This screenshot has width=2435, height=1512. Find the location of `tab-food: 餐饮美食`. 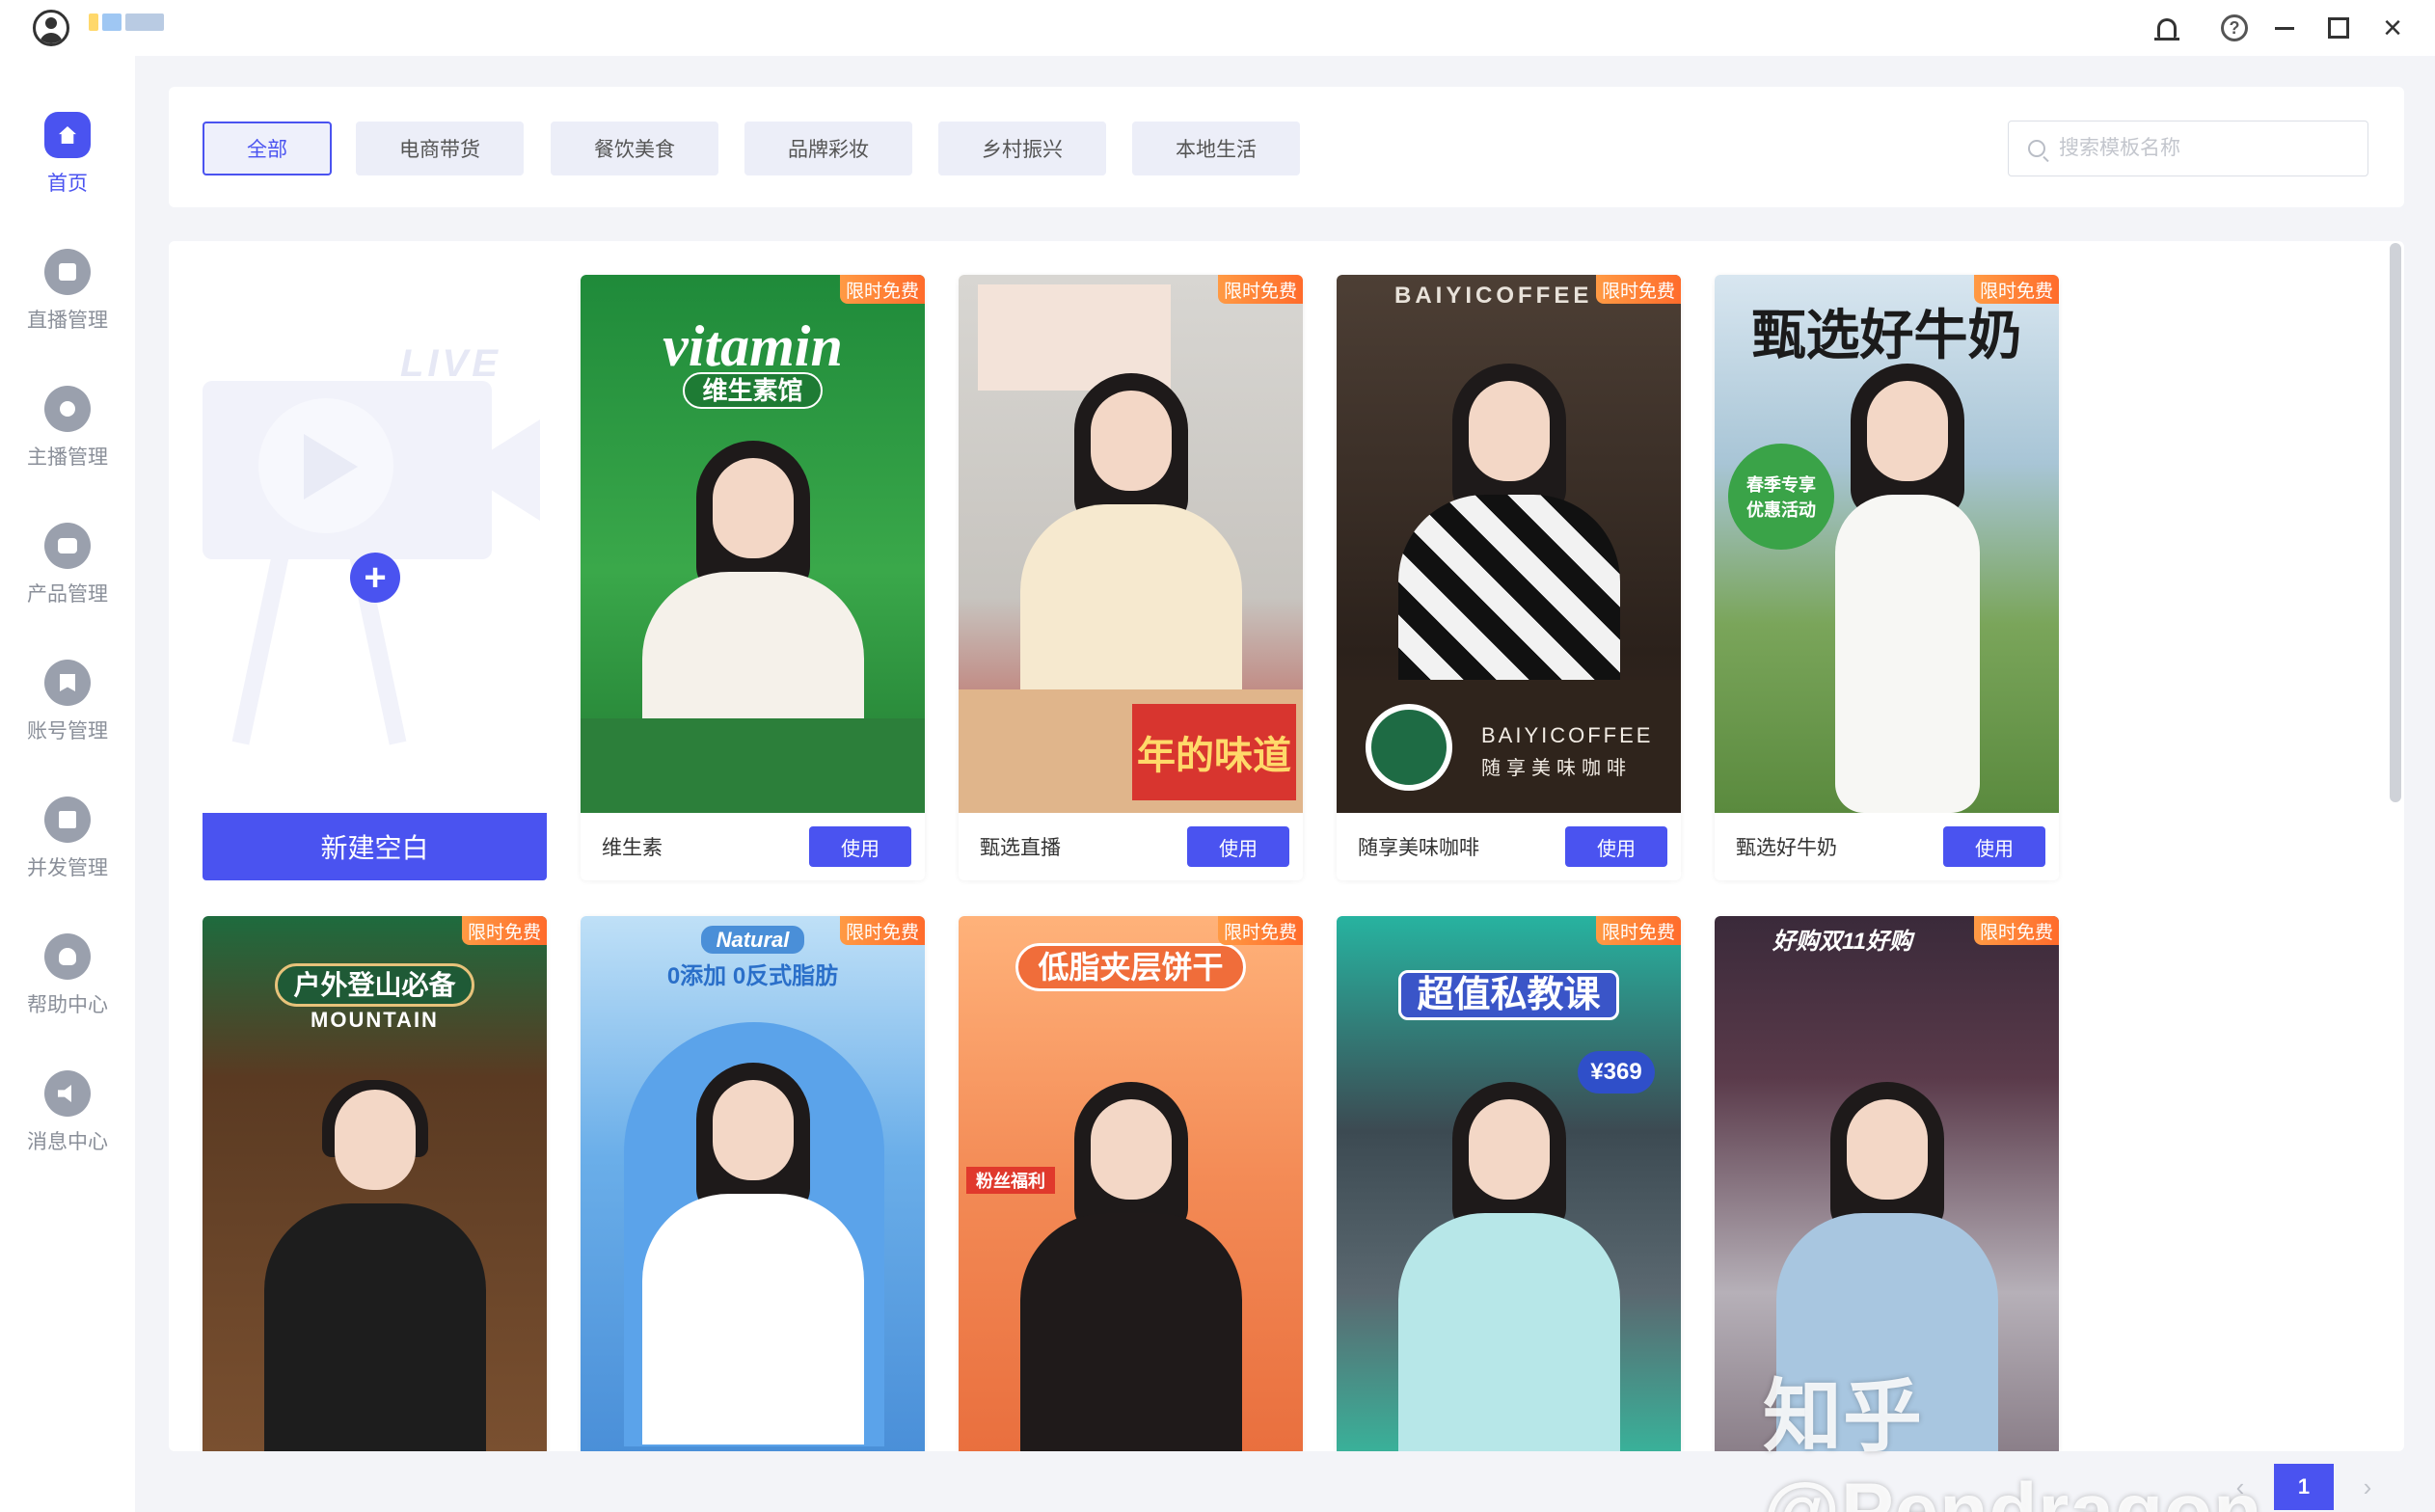

tab-food: 餐饮美食 is located at coordinates (634, 149).